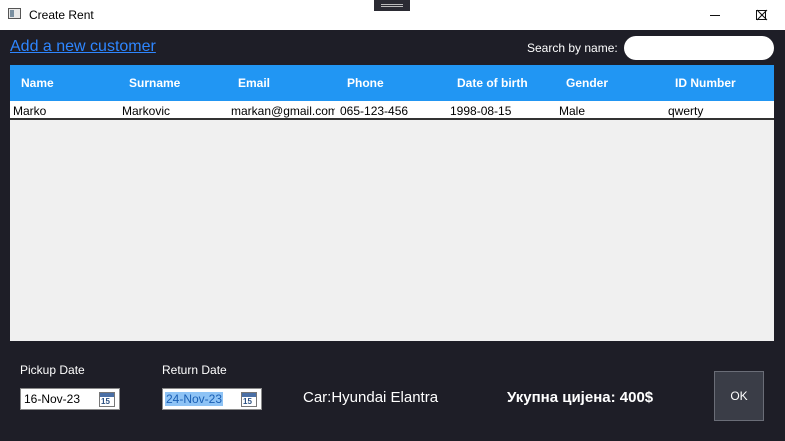  Describe the element at coordinates (365, 83) in the screenshot. I see `column-header-phone: Phone` at that location.